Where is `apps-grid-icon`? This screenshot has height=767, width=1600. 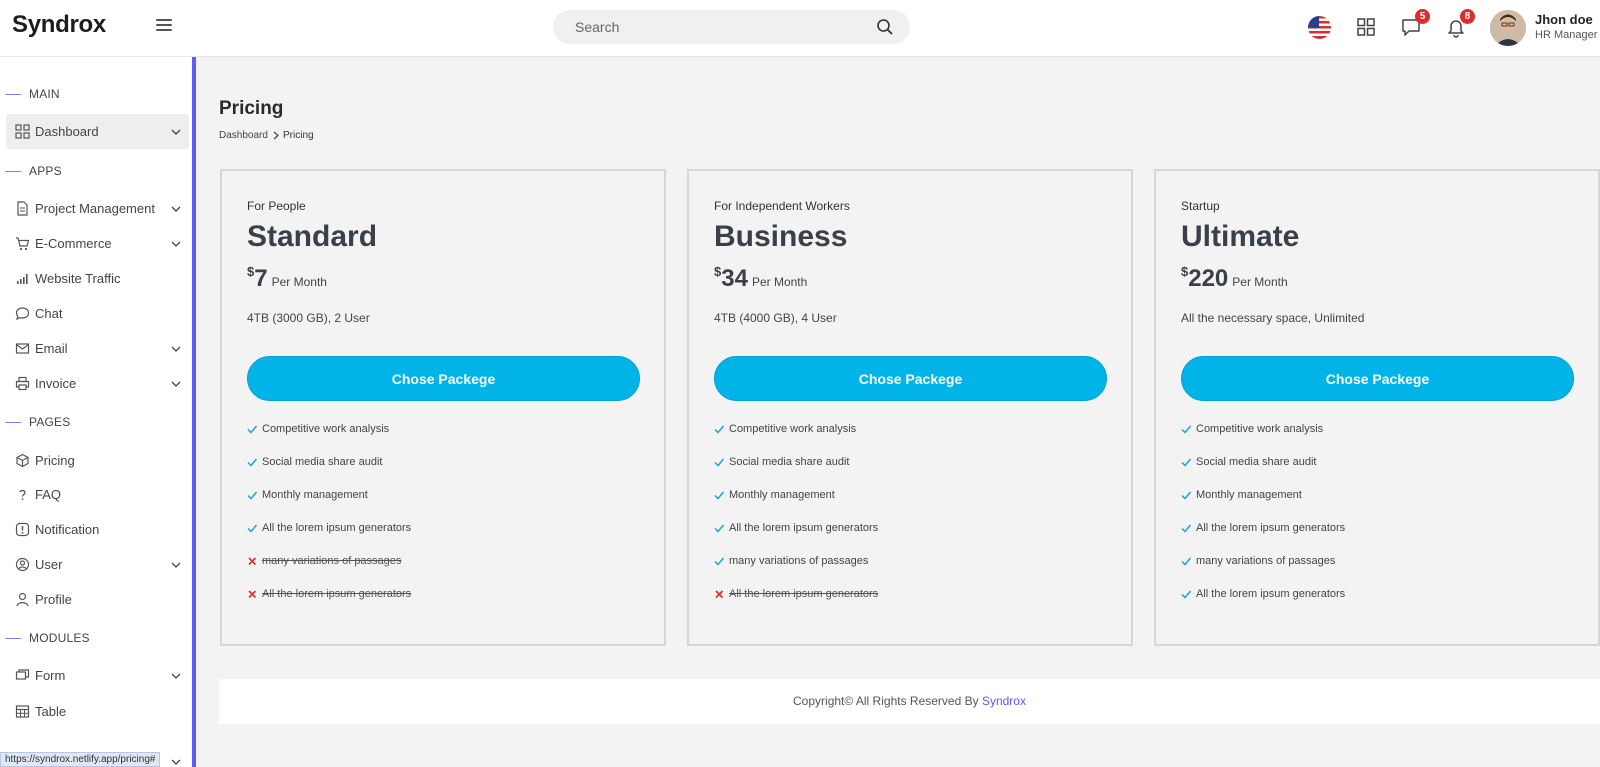 apps-grid-icon is located at coordinates (1366, 27).